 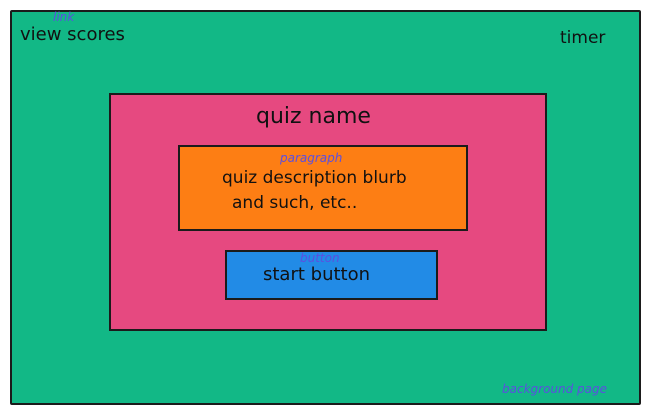 What do you see at coordinates (337, 191) in the screenshot?
I see `quiz-description: quiz description blurb and such, etc..` at bounding box center [337, 191].